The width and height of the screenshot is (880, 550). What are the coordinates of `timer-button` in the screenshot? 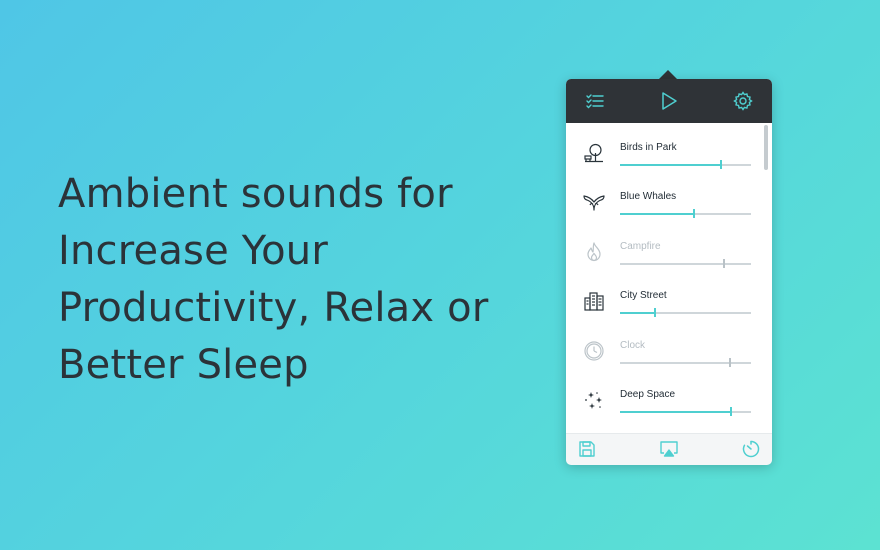 It's located at (751, 449).